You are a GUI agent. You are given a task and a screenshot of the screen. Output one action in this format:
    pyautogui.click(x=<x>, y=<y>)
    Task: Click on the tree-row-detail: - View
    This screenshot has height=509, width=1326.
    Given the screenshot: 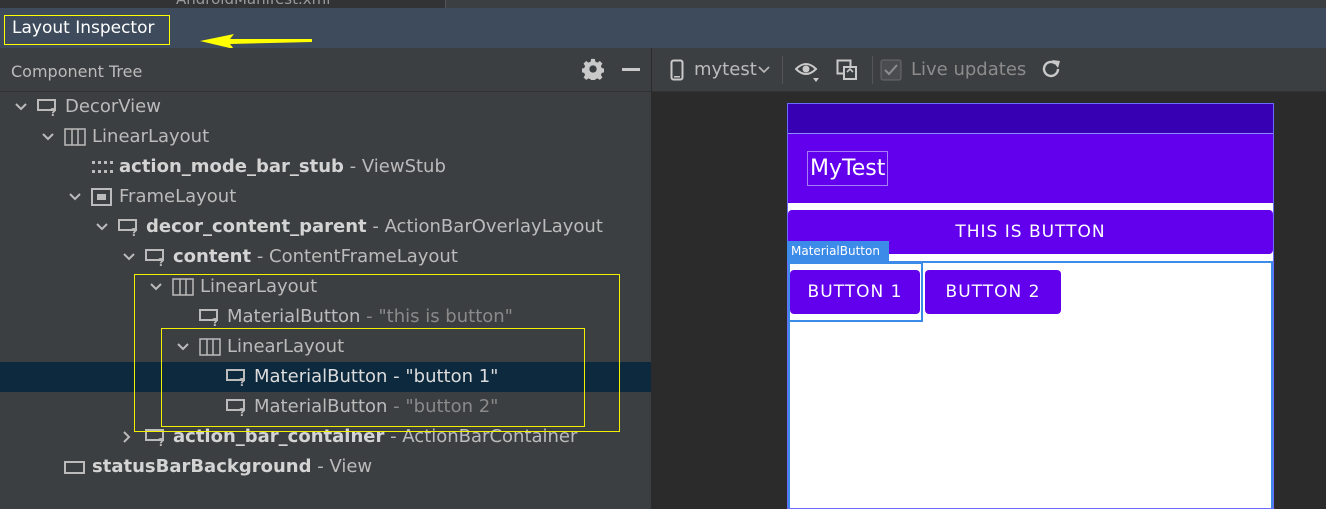 What is the action you would take?
    pyautogui.click(x=342, y=466)
    